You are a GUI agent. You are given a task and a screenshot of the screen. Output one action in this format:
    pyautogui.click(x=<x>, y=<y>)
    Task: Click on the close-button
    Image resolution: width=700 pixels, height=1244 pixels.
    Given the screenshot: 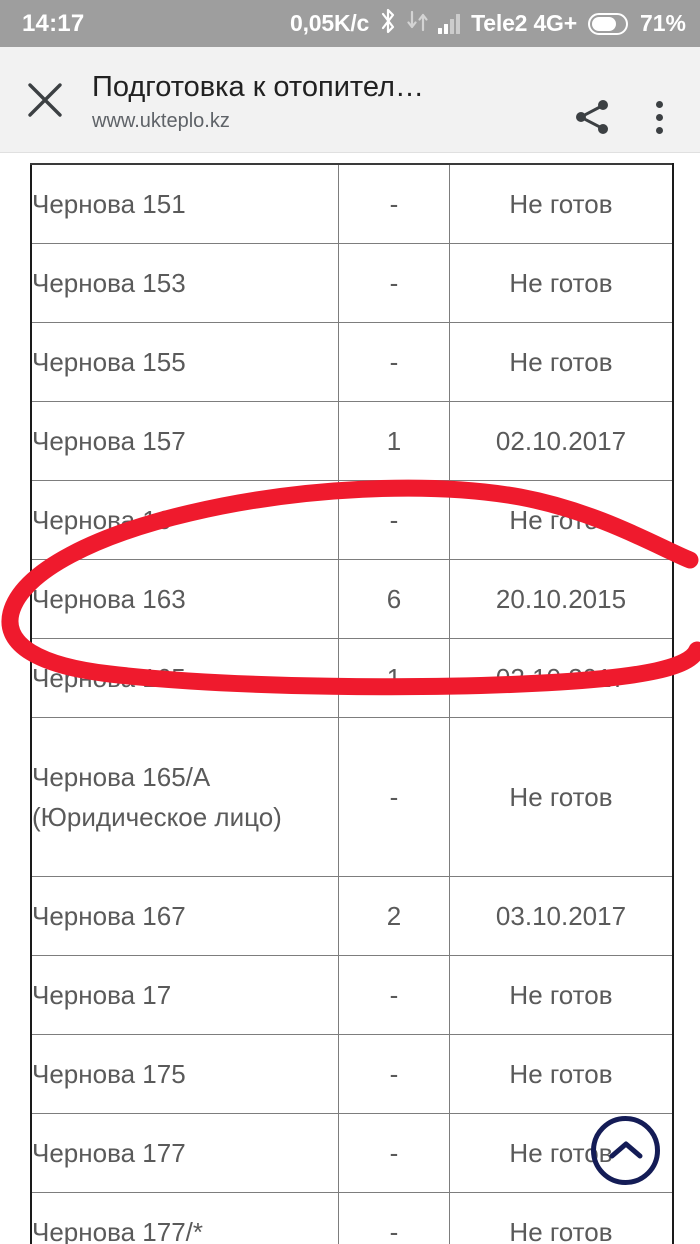 What is the action you would take?
    pyautogui.click(x=45, y=100)
    